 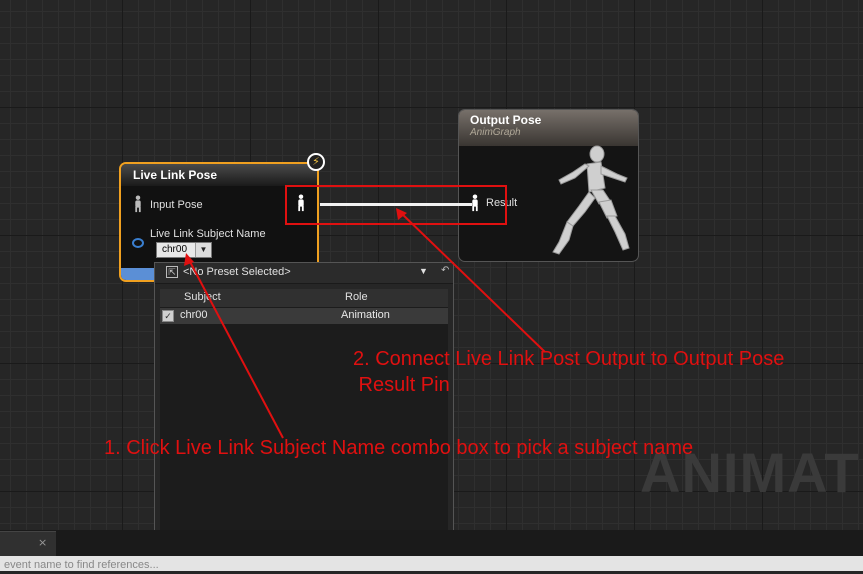 I want to click on close-icon: ×, so click(x=42, y=542).